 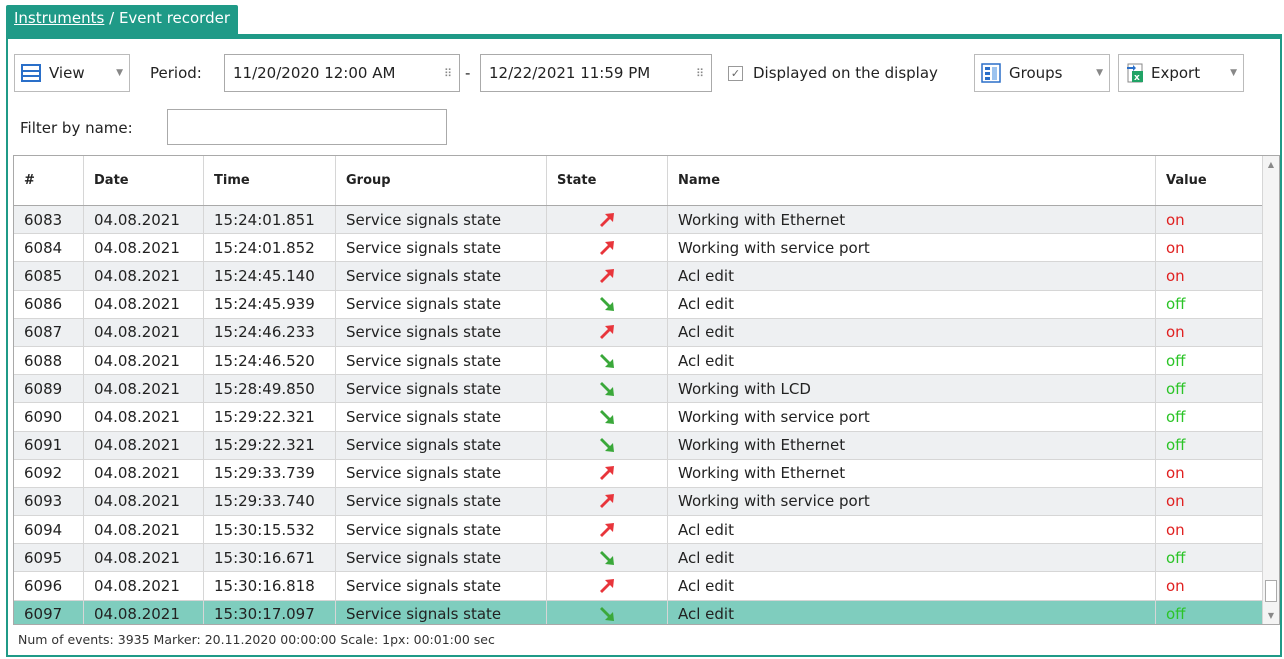 What do you see at coordinates (570, 73) in the screenshot?
I see `period-to-value: 12/22/2021 11:59 PM` at bounding box center [570, 73].